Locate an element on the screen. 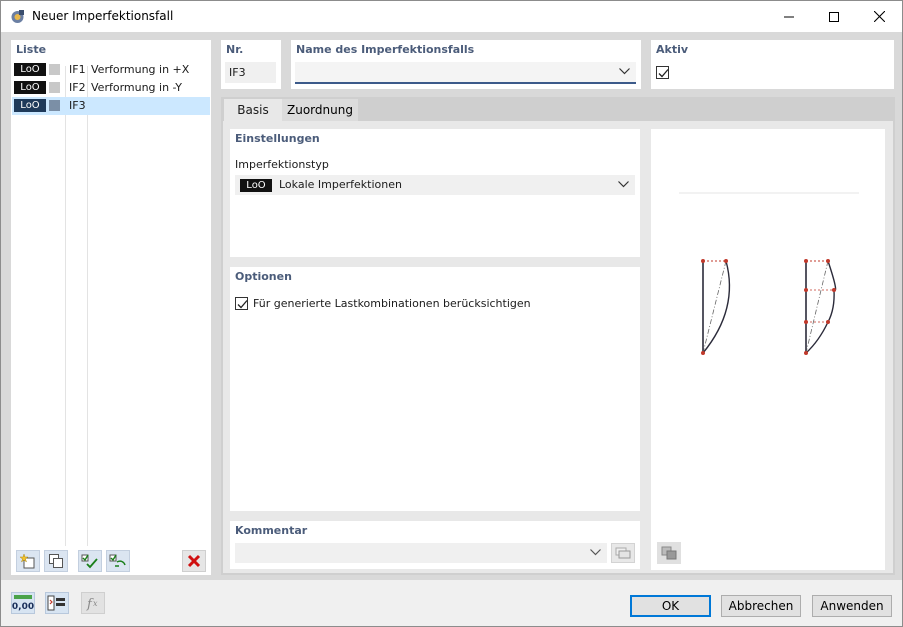  toggle-check-button is located at coordinates (118, 561).